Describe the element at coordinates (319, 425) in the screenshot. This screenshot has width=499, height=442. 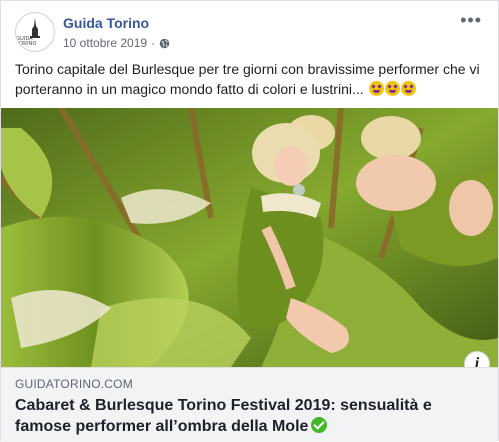
I see `green-check-icon` at that location.